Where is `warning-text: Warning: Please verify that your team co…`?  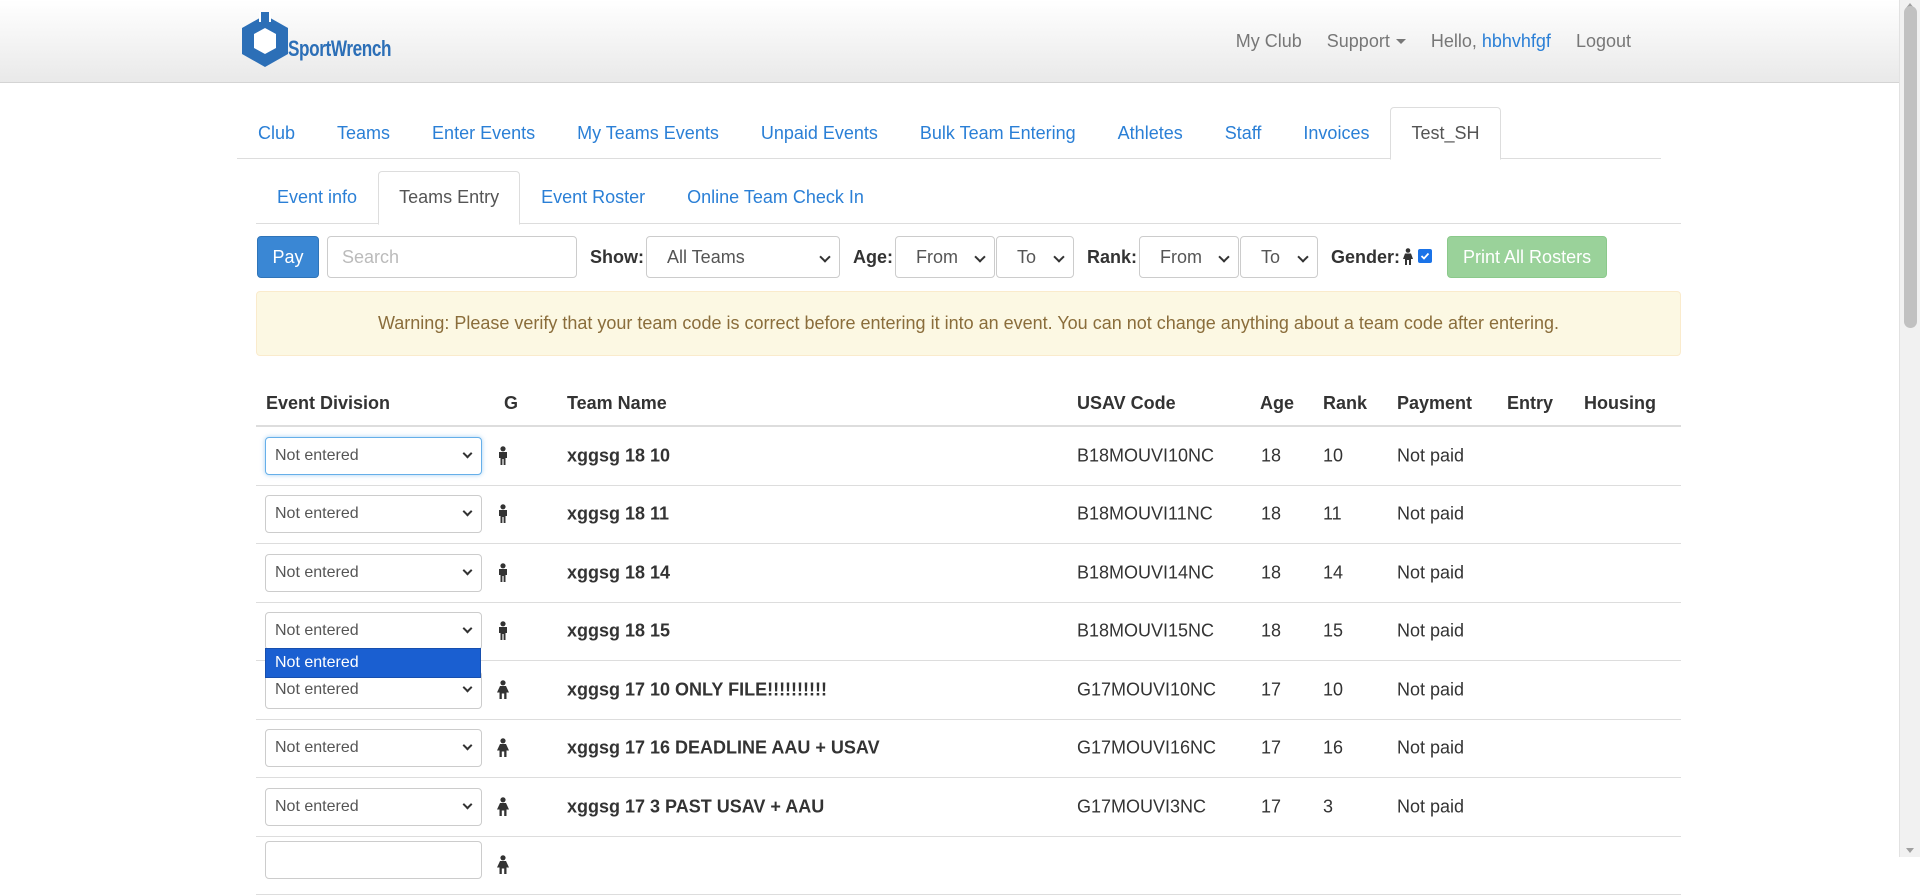
warning-text: Warning: Please verify that your team co… is located at coordinates (968, 323).